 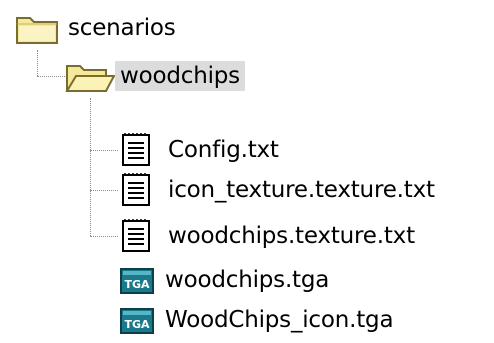 I want to click on tree-item-file: TGA WoodChips_icon.tga, so click(x=247, y=320).